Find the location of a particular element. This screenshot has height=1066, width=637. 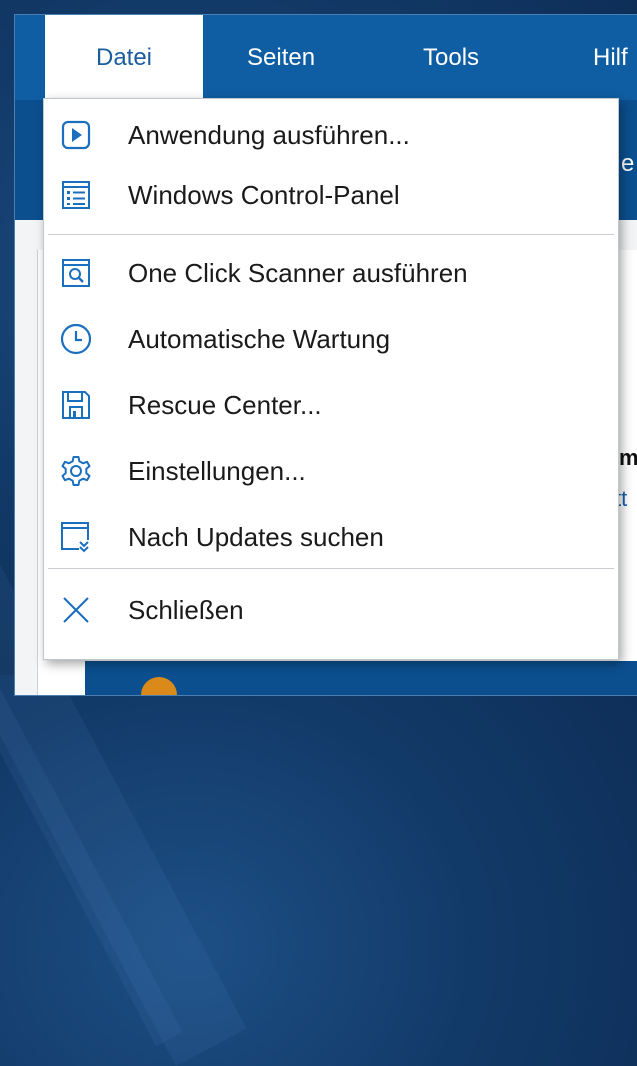

gear-icon is located at coordinates (76, 471).